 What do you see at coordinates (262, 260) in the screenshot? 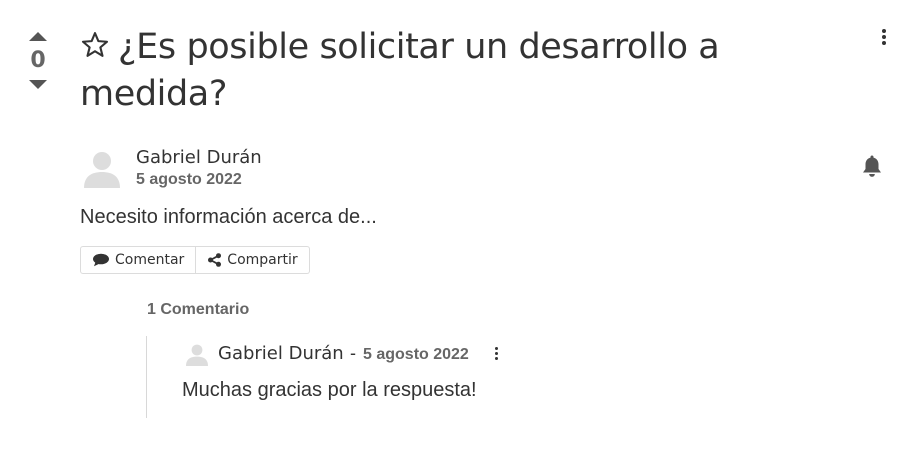
I see `share-button-label: Compartir` at bounding box center [262, 260].